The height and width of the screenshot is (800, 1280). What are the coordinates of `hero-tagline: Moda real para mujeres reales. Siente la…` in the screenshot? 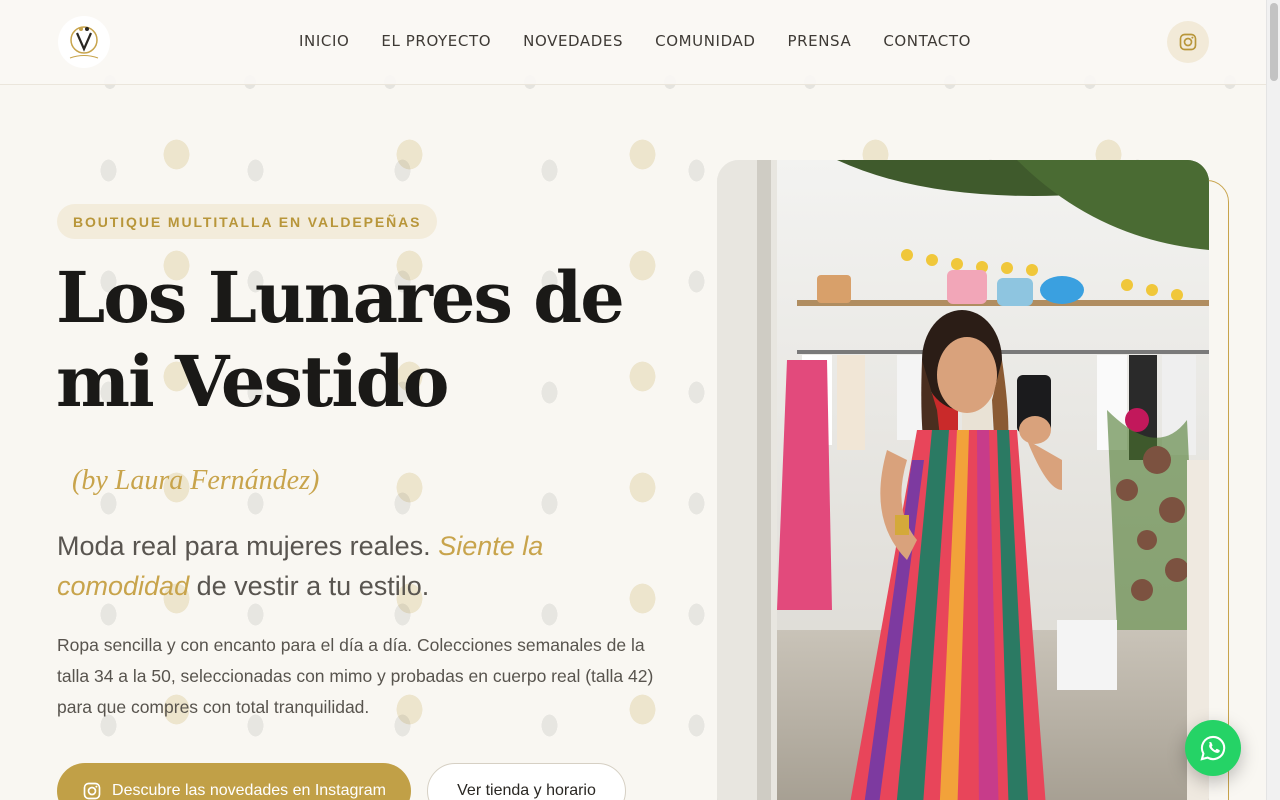 It's located at (337, 566).